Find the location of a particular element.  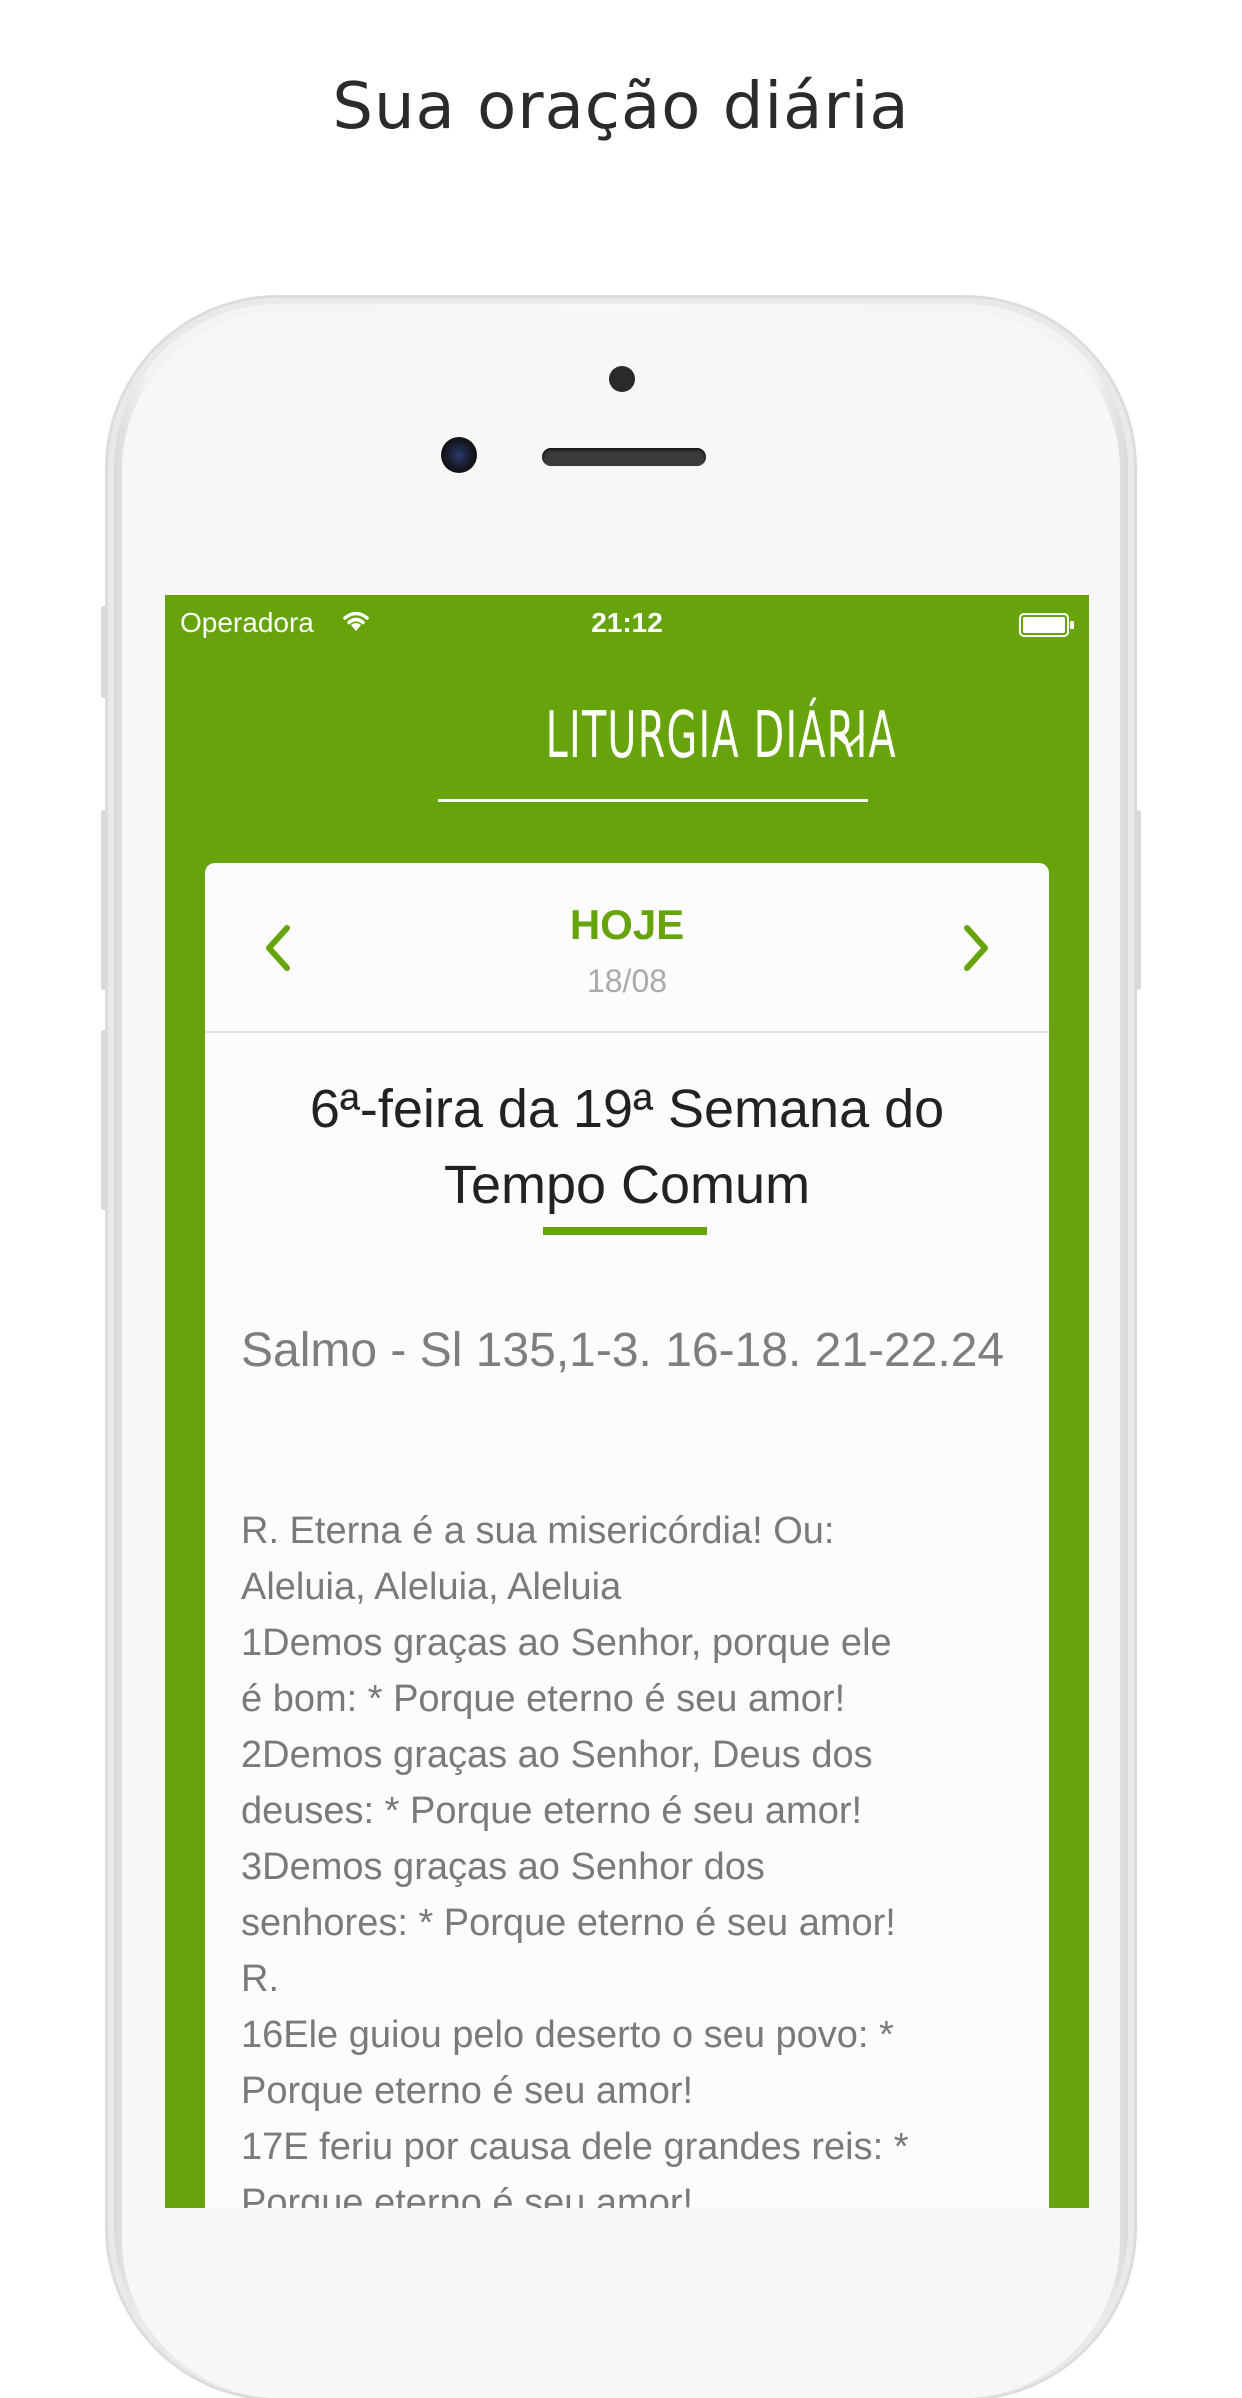

today-label: HOJE is located at coordinates (627, 924).